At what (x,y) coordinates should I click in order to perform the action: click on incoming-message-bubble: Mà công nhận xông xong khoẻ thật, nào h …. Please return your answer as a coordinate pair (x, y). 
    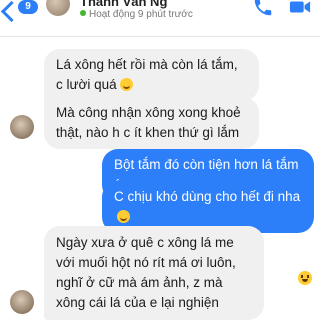
    Looking at the image, I should click on (151, 123).